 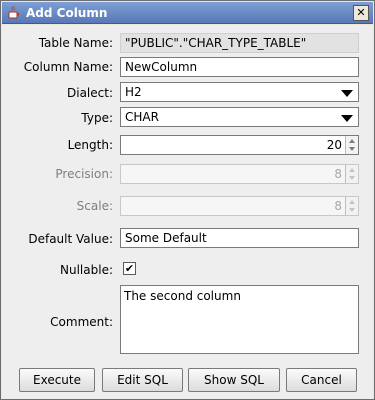 I want to click on default-value-label: Default Value:, so click(x=70, y=239).